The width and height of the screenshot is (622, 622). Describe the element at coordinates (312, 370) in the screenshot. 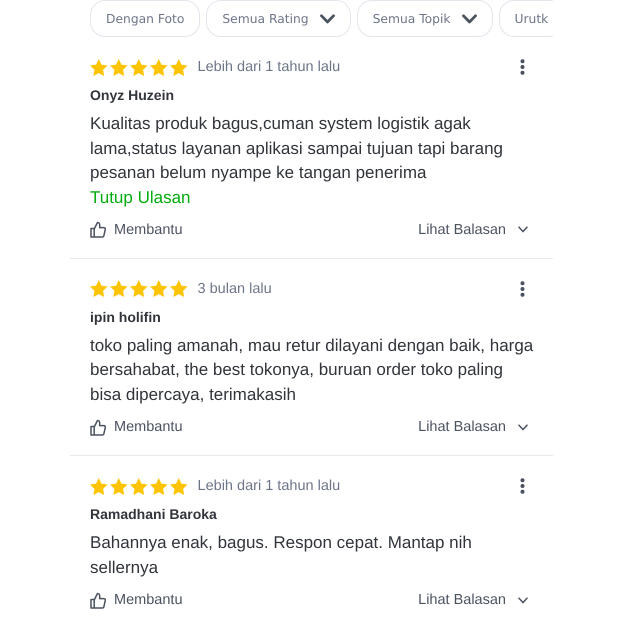

I see `review-text: toko paling amanah, mau retur dilayani dengan baik, harga bersahabat, the best tokonya, buruan order toko paling bisa dipercaya, terimakasih` at that location.